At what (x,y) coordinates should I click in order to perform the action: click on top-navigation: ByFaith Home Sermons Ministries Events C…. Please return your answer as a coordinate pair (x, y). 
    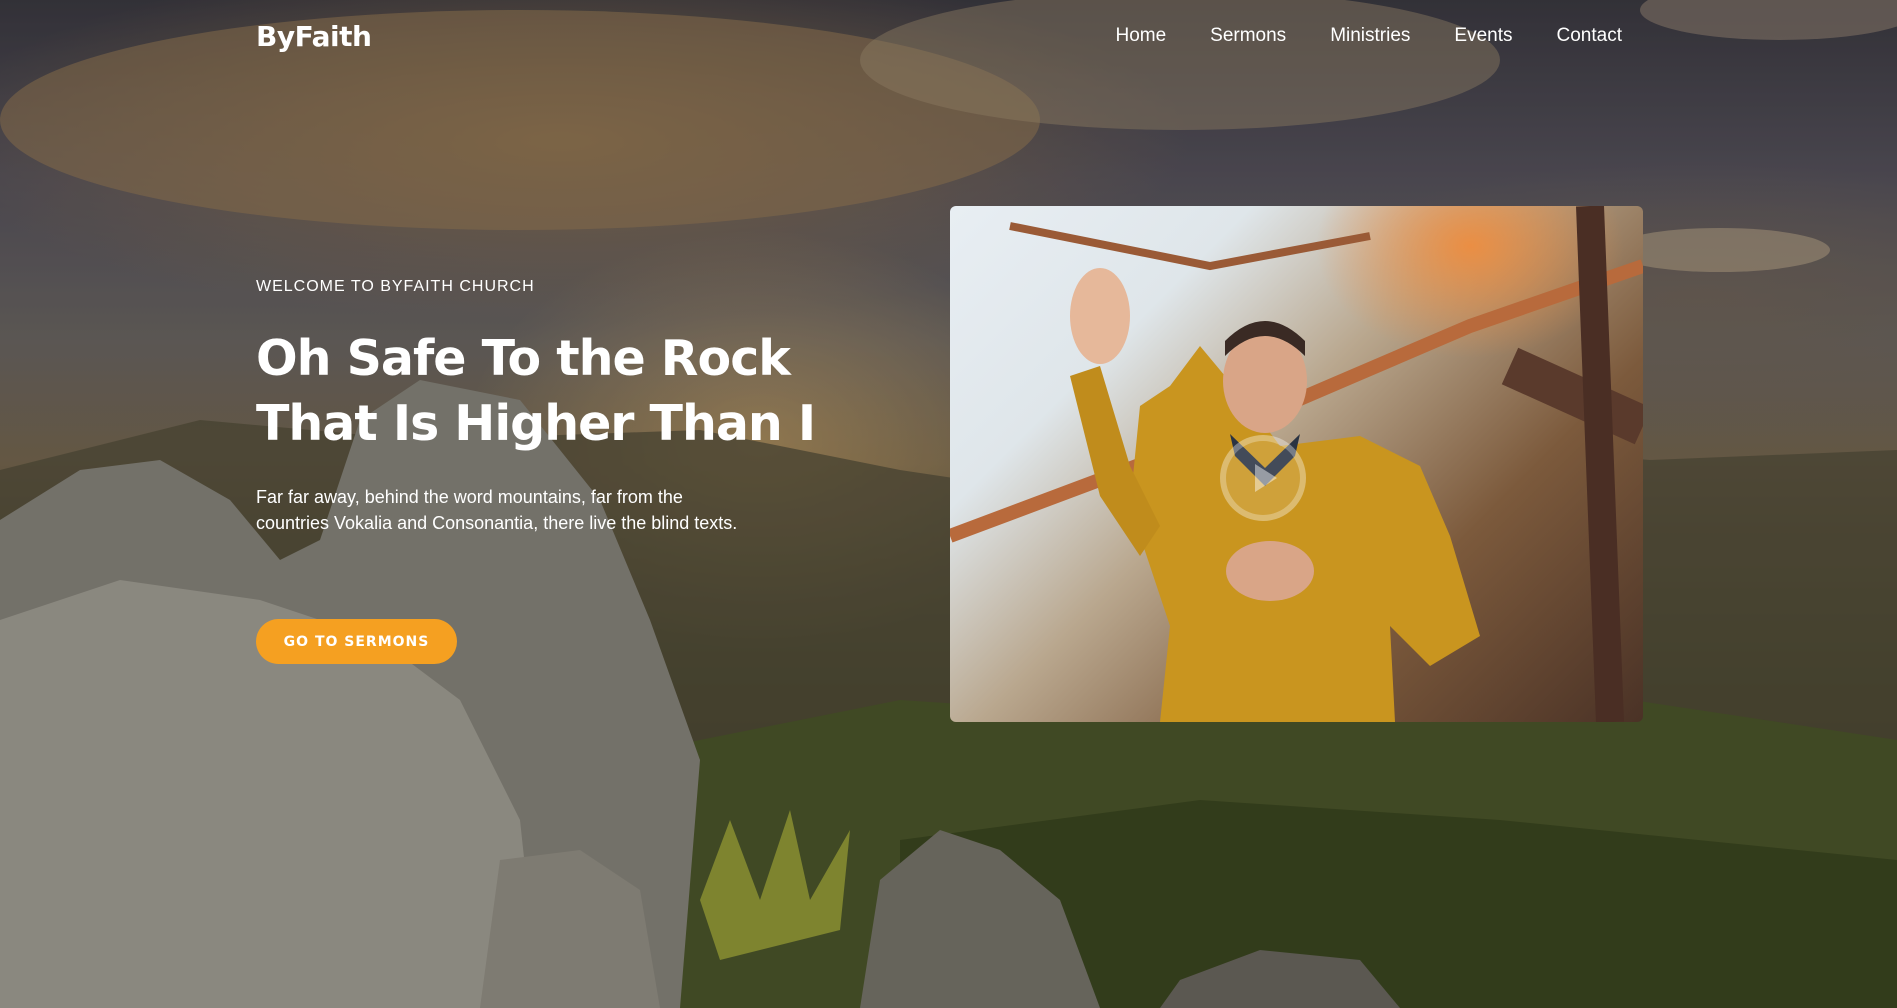
    Looking at the image, I should click on (939, 36).